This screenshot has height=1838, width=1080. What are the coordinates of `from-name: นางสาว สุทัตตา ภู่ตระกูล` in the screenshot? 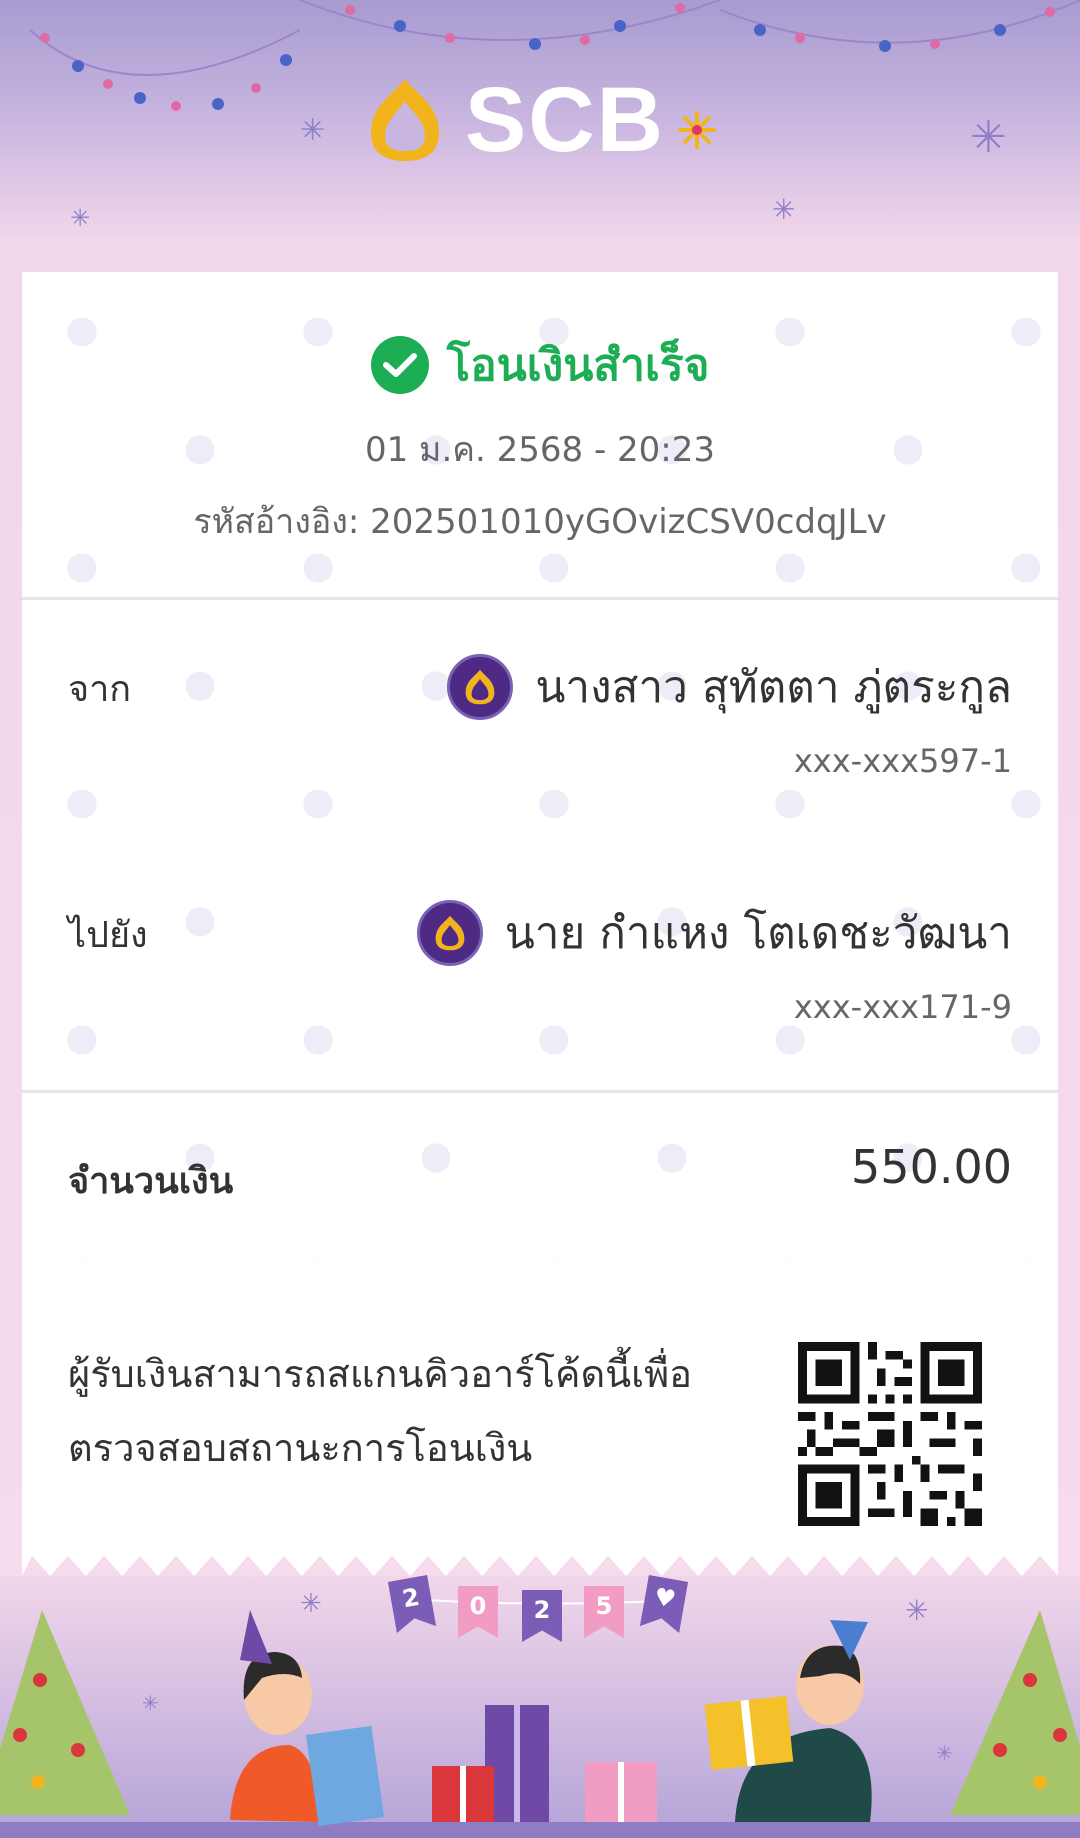 It's located at (773, 687).